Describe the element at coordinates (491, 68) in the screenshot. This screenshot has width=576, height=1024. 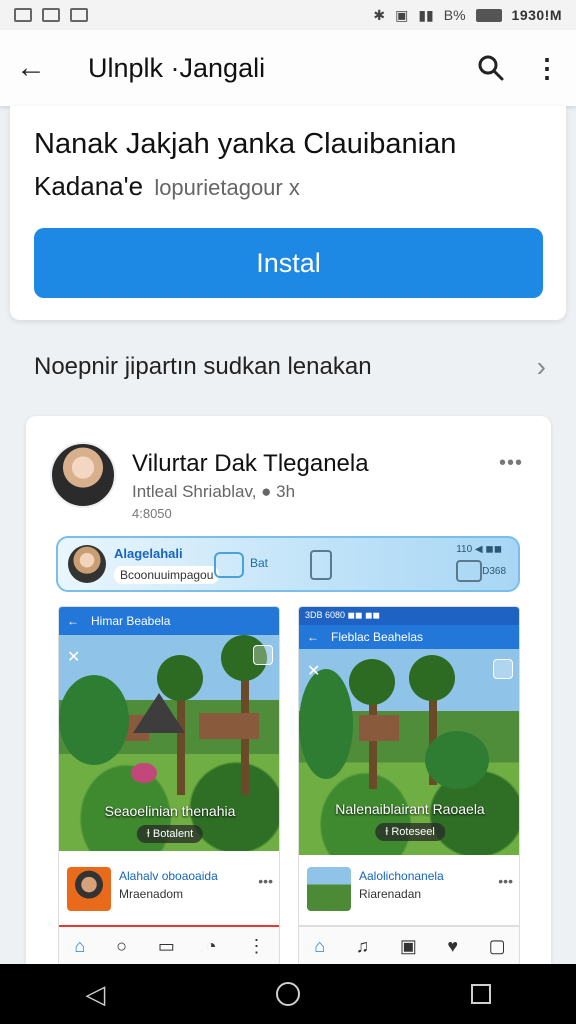
I see `search-icon` at that location.